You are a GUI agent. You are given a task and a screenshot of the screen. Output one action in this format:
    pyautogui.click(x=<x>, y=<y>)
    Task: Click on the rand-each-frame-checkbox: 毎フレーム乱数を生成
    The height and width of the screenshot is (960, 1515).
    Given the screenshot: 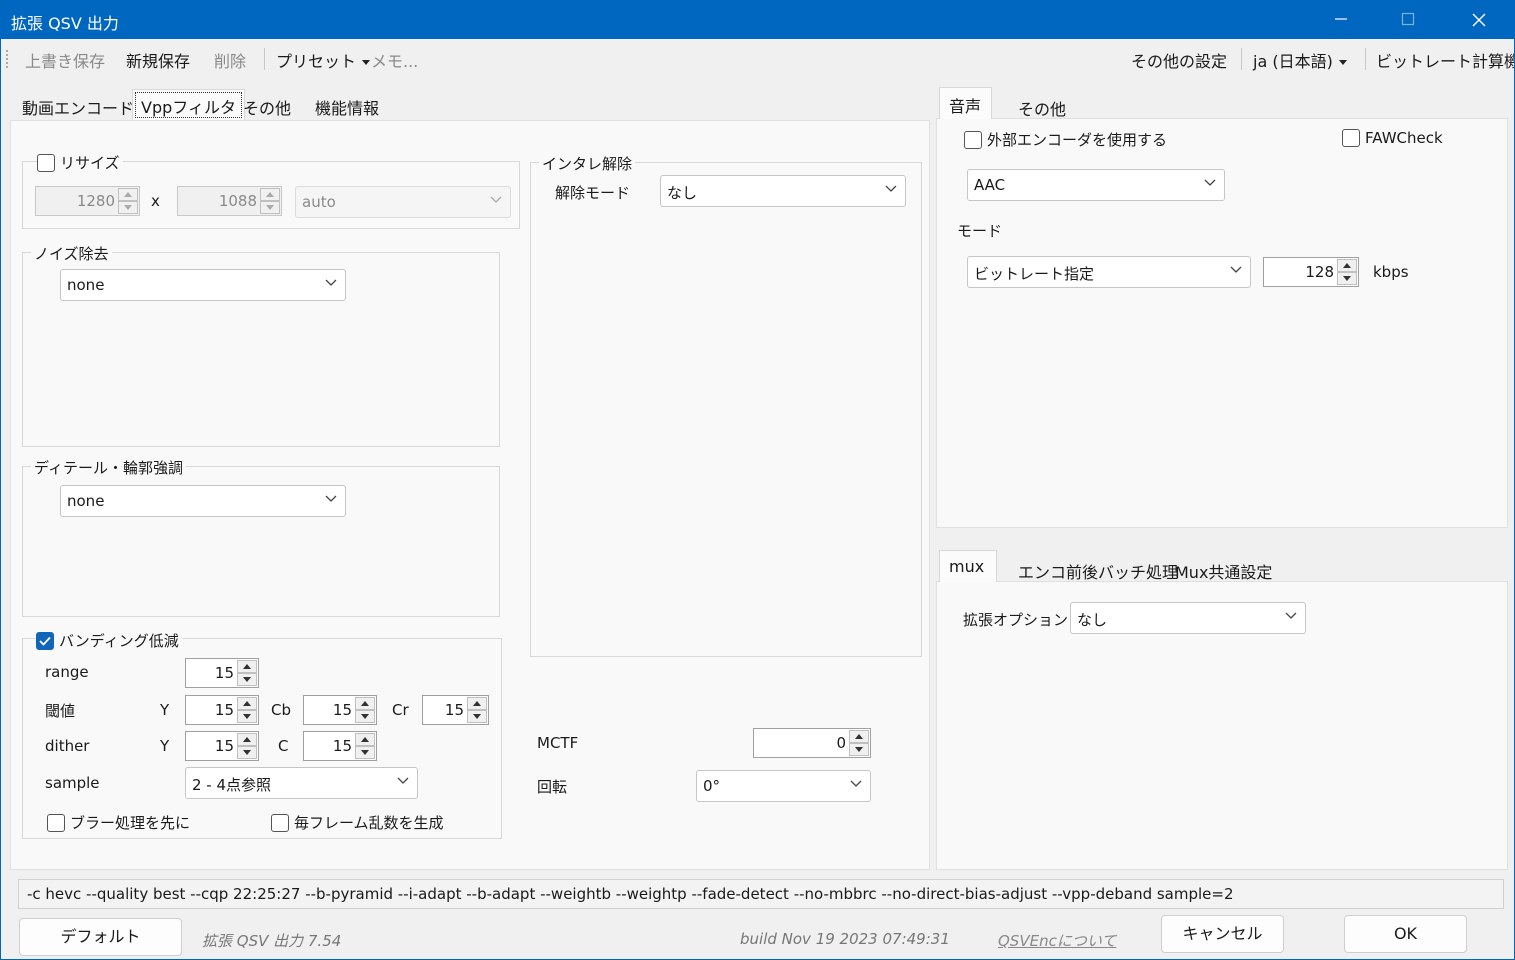 What is the action you would take?
    pyautogui.click(x=359, y=822)
    